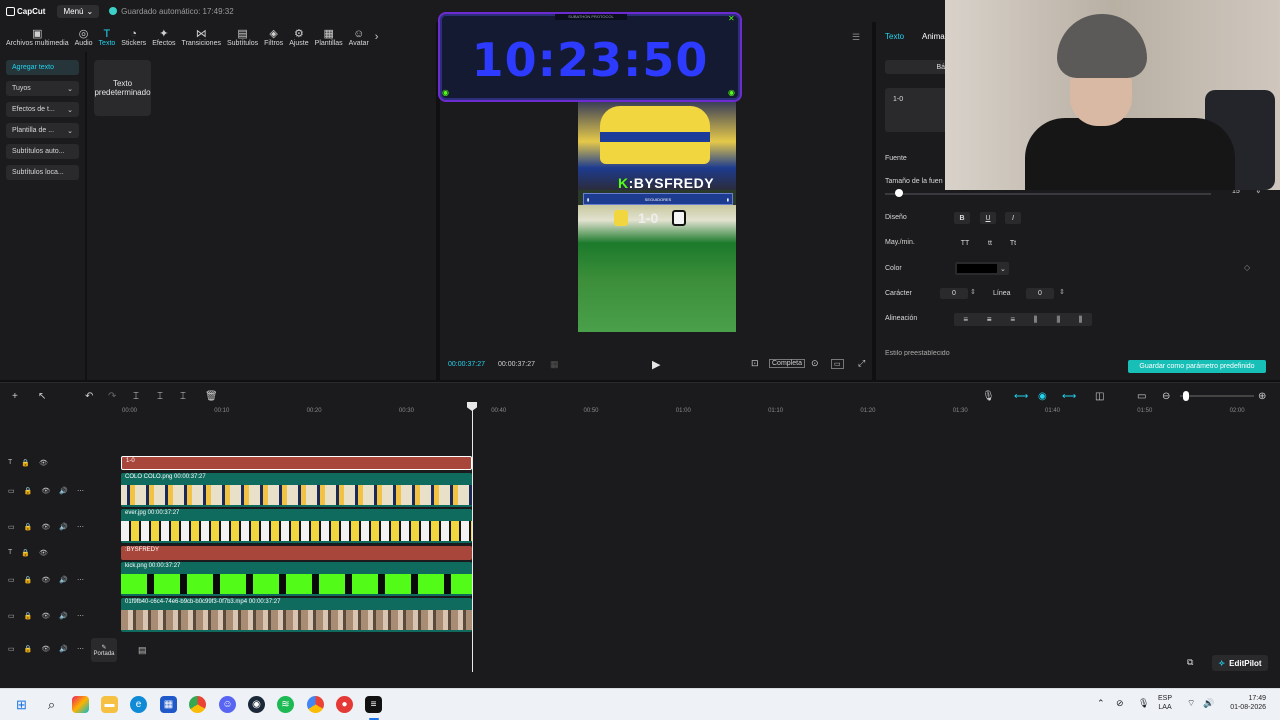 This screenshot has width=1280, height=720. I want to click on search-icon: ⌕, so click(51, 704).